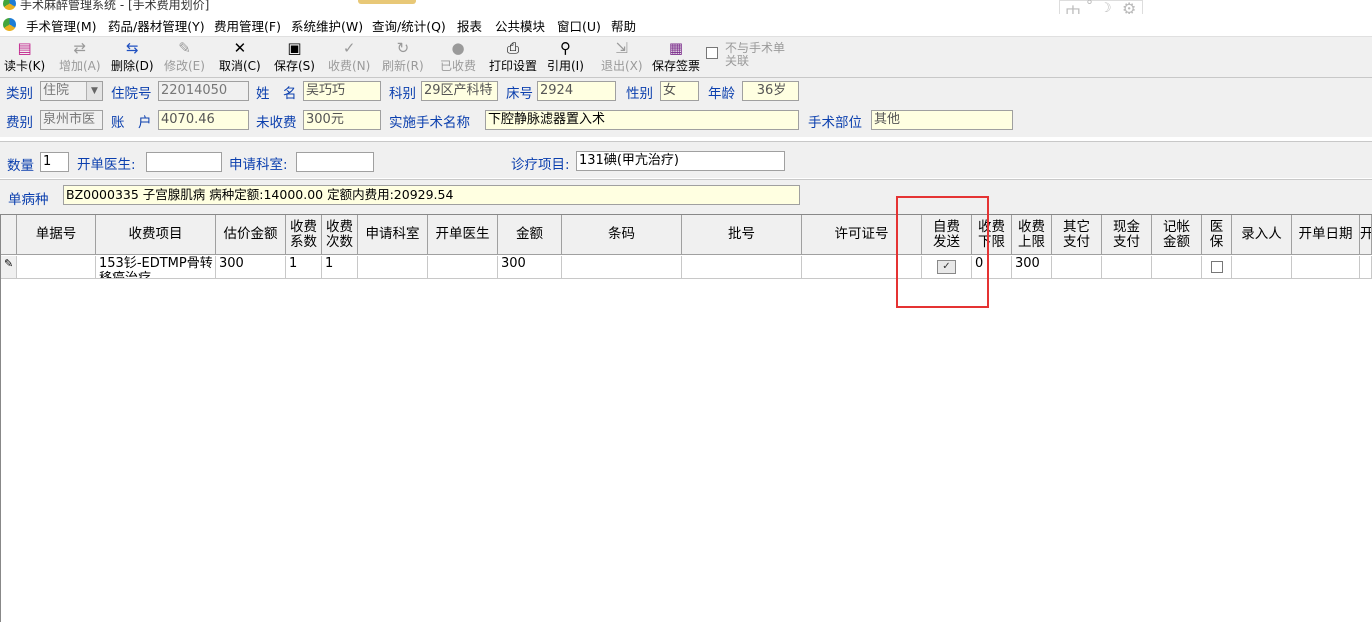 The image size is (1372, 623). Describe the element at coordinates (342, 91) in the screenshot. I see `name-field: 吴巧巧` at that location.